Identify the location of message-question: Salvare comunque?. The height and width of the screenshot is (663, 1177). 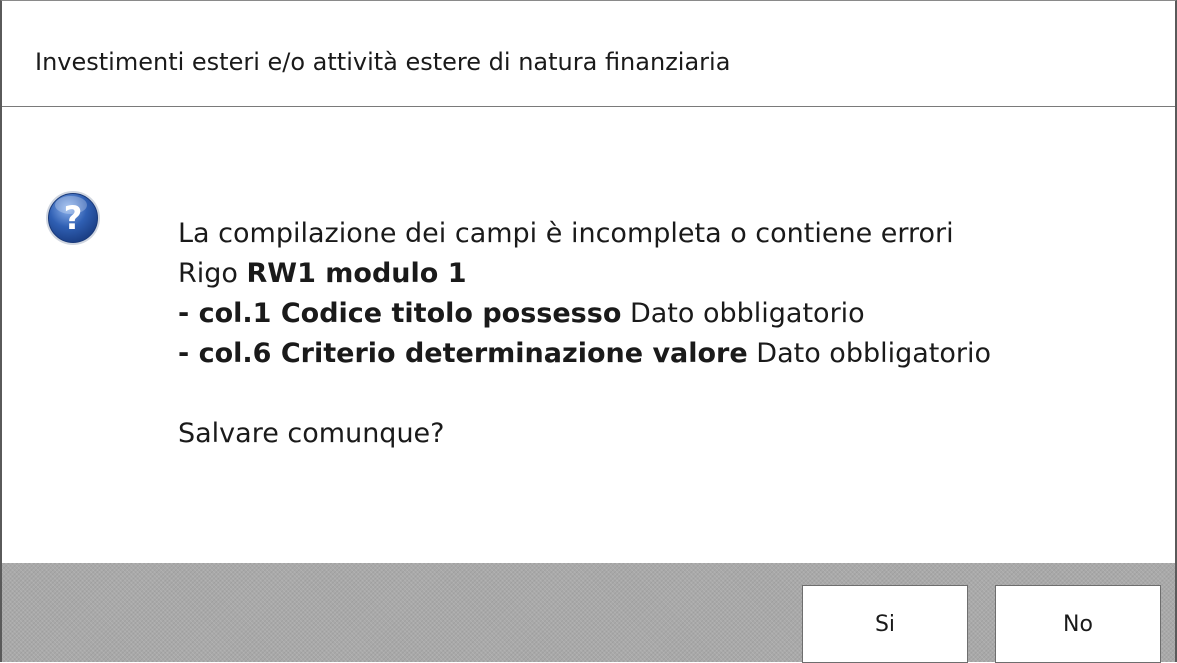
(311, 433).